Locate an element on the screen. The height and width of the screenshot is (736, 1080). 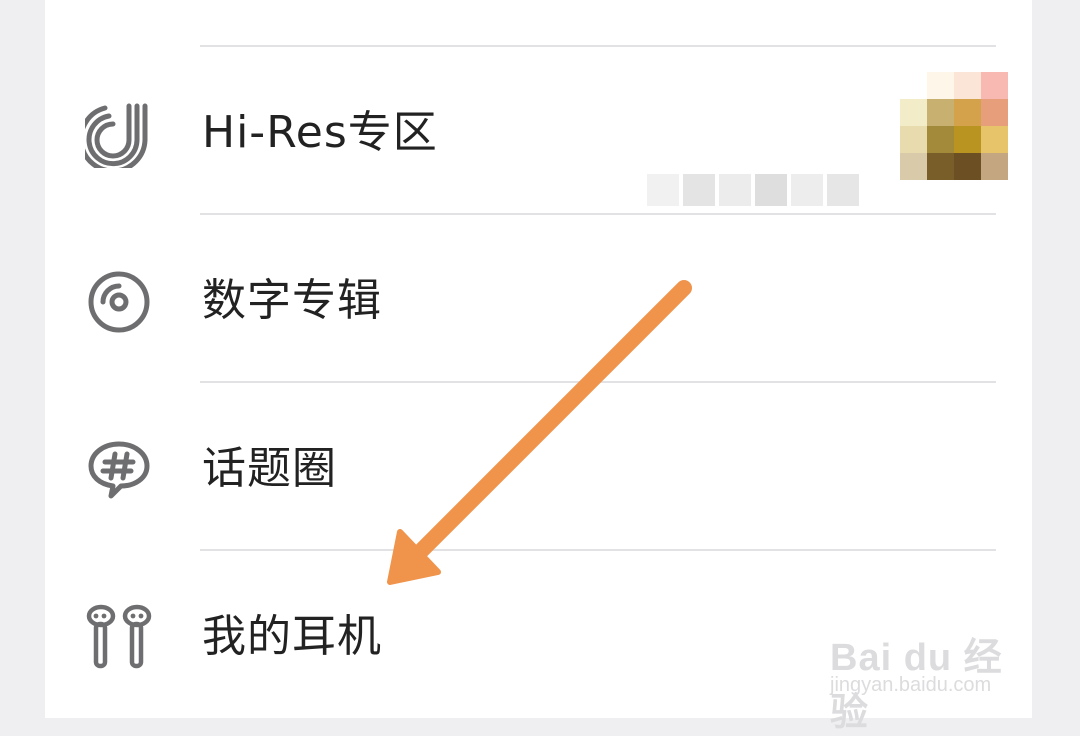
menu-item-label: 话题圈 is located at coordinates (269, 468).